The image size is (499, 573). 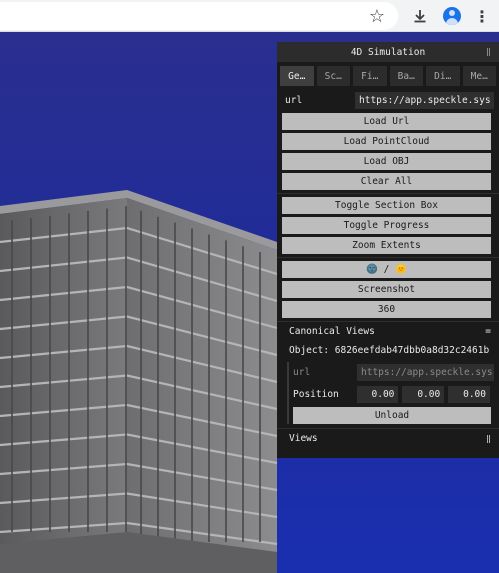 What do you see at coordinates (332, 331) in the screenshot?
I see `canonical-views-label: Canonical Views` at bounding box center [332, 331].